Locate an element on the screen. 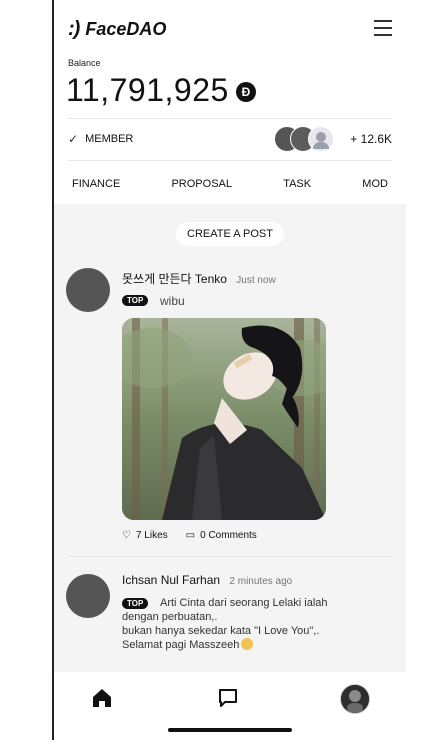 This screenshot has height=749, width=432. top-badge: TOP is located at coordinates (135, 300).